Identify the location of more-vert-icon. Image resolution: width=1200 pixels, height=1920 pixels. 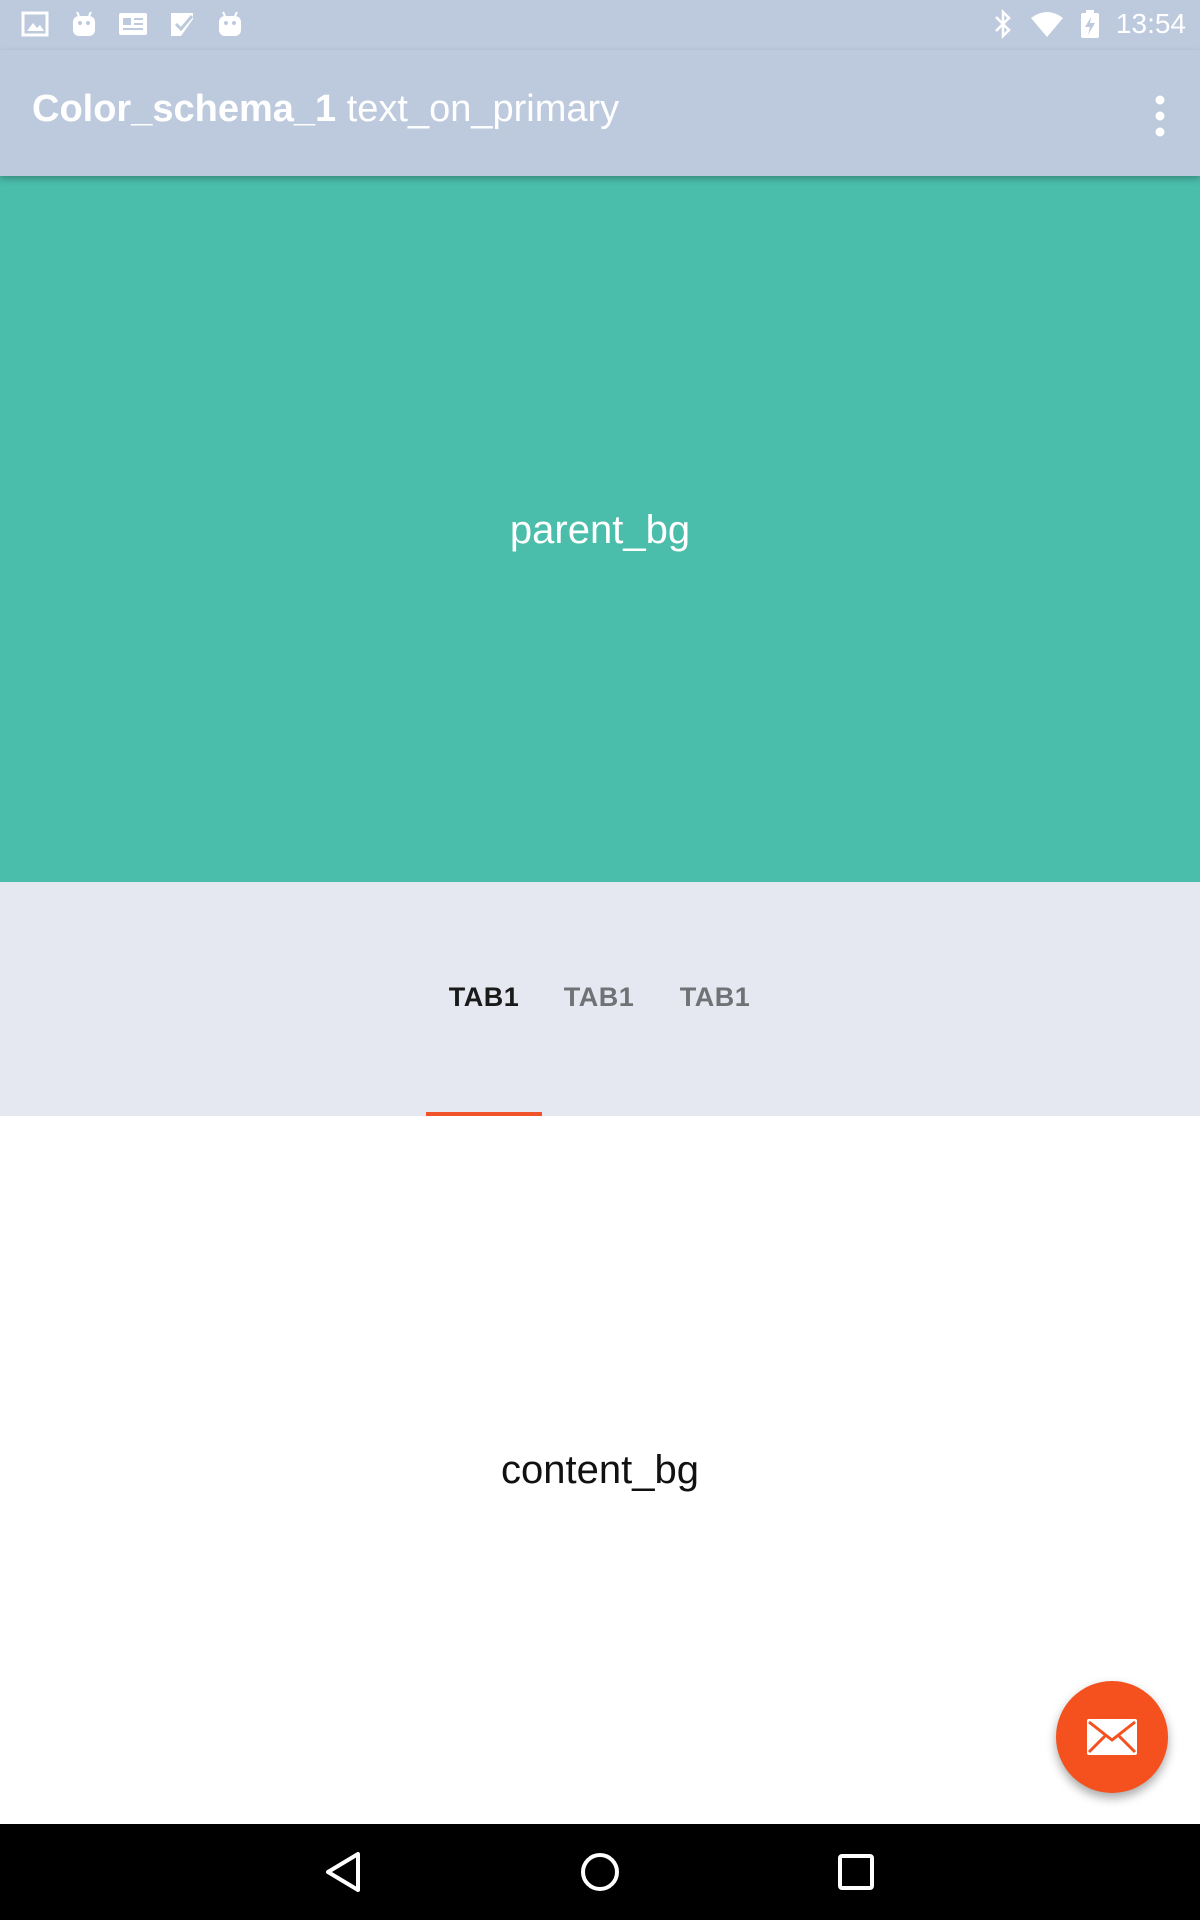
(1160, 116).